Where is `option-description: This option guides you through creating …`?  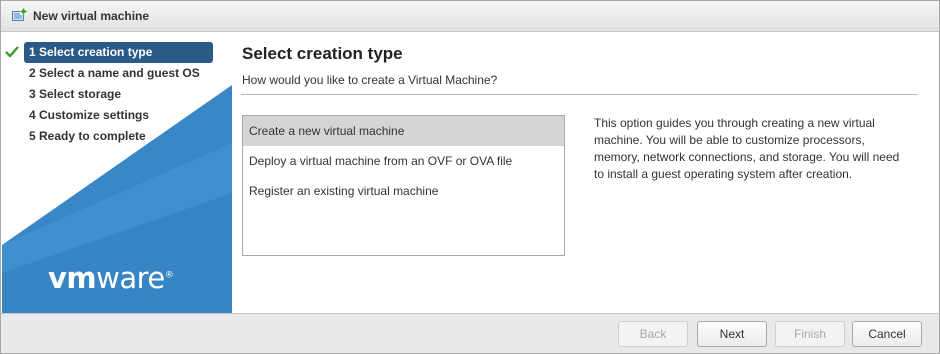
option-description: This option guides you through creating … is located at coordinates (747, 148).